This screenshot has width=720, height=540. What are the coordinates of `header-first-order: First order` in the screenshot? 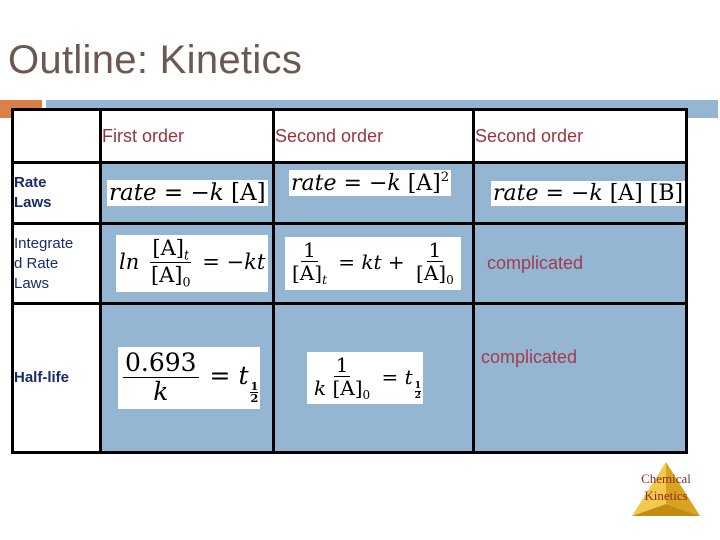 It's located at (187, 136).